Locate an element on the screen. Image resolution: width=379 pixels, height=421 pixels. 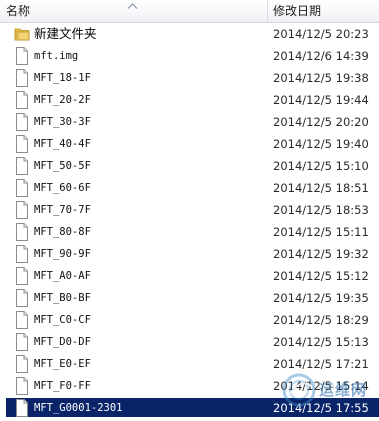
column-header-bar: 名称 修改日期 is located at coordinates (189, 11).